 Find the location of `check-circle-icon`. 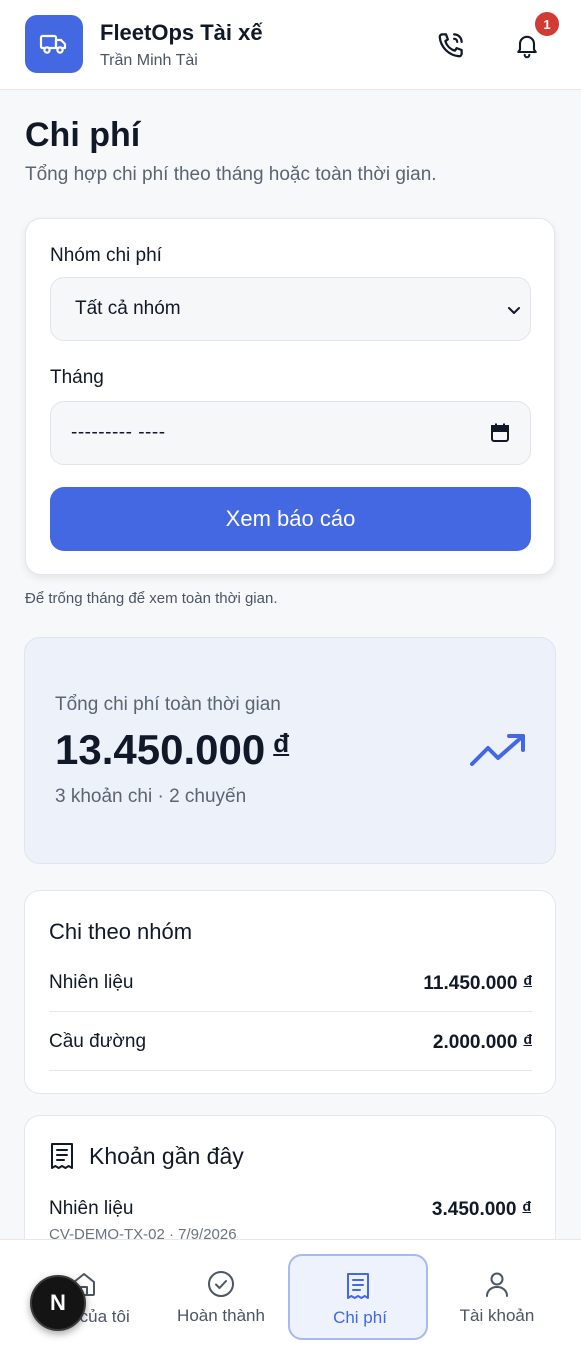

check-circle-icon is located at coordinates (221, 1284).